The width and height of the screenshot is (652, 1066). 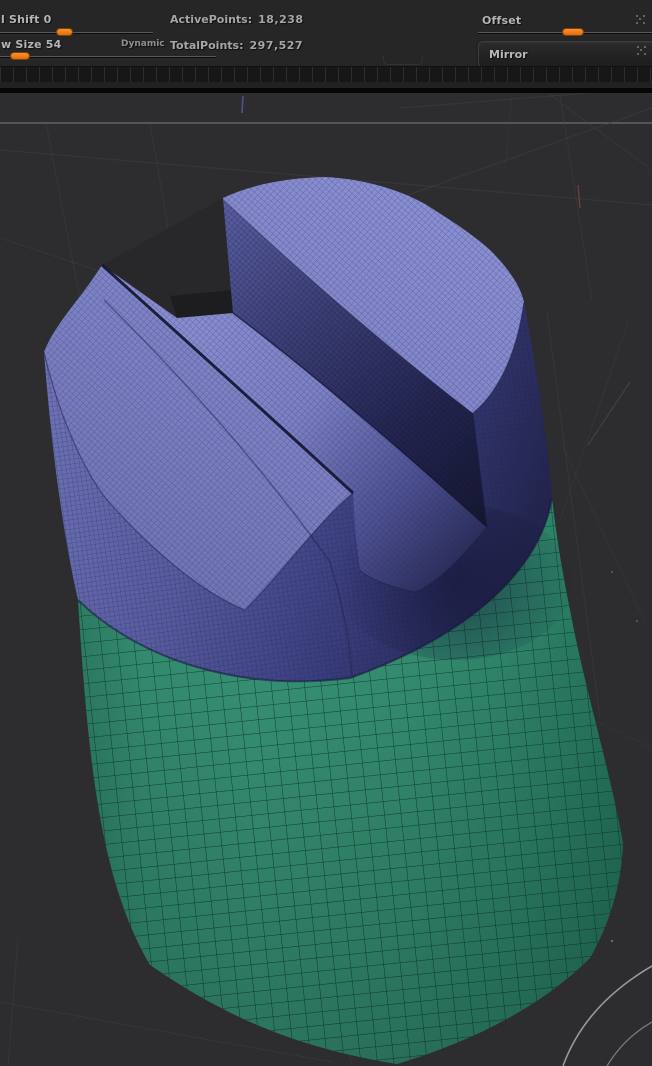 I want to click on canvas-top-border, so click(x=326, y=90).